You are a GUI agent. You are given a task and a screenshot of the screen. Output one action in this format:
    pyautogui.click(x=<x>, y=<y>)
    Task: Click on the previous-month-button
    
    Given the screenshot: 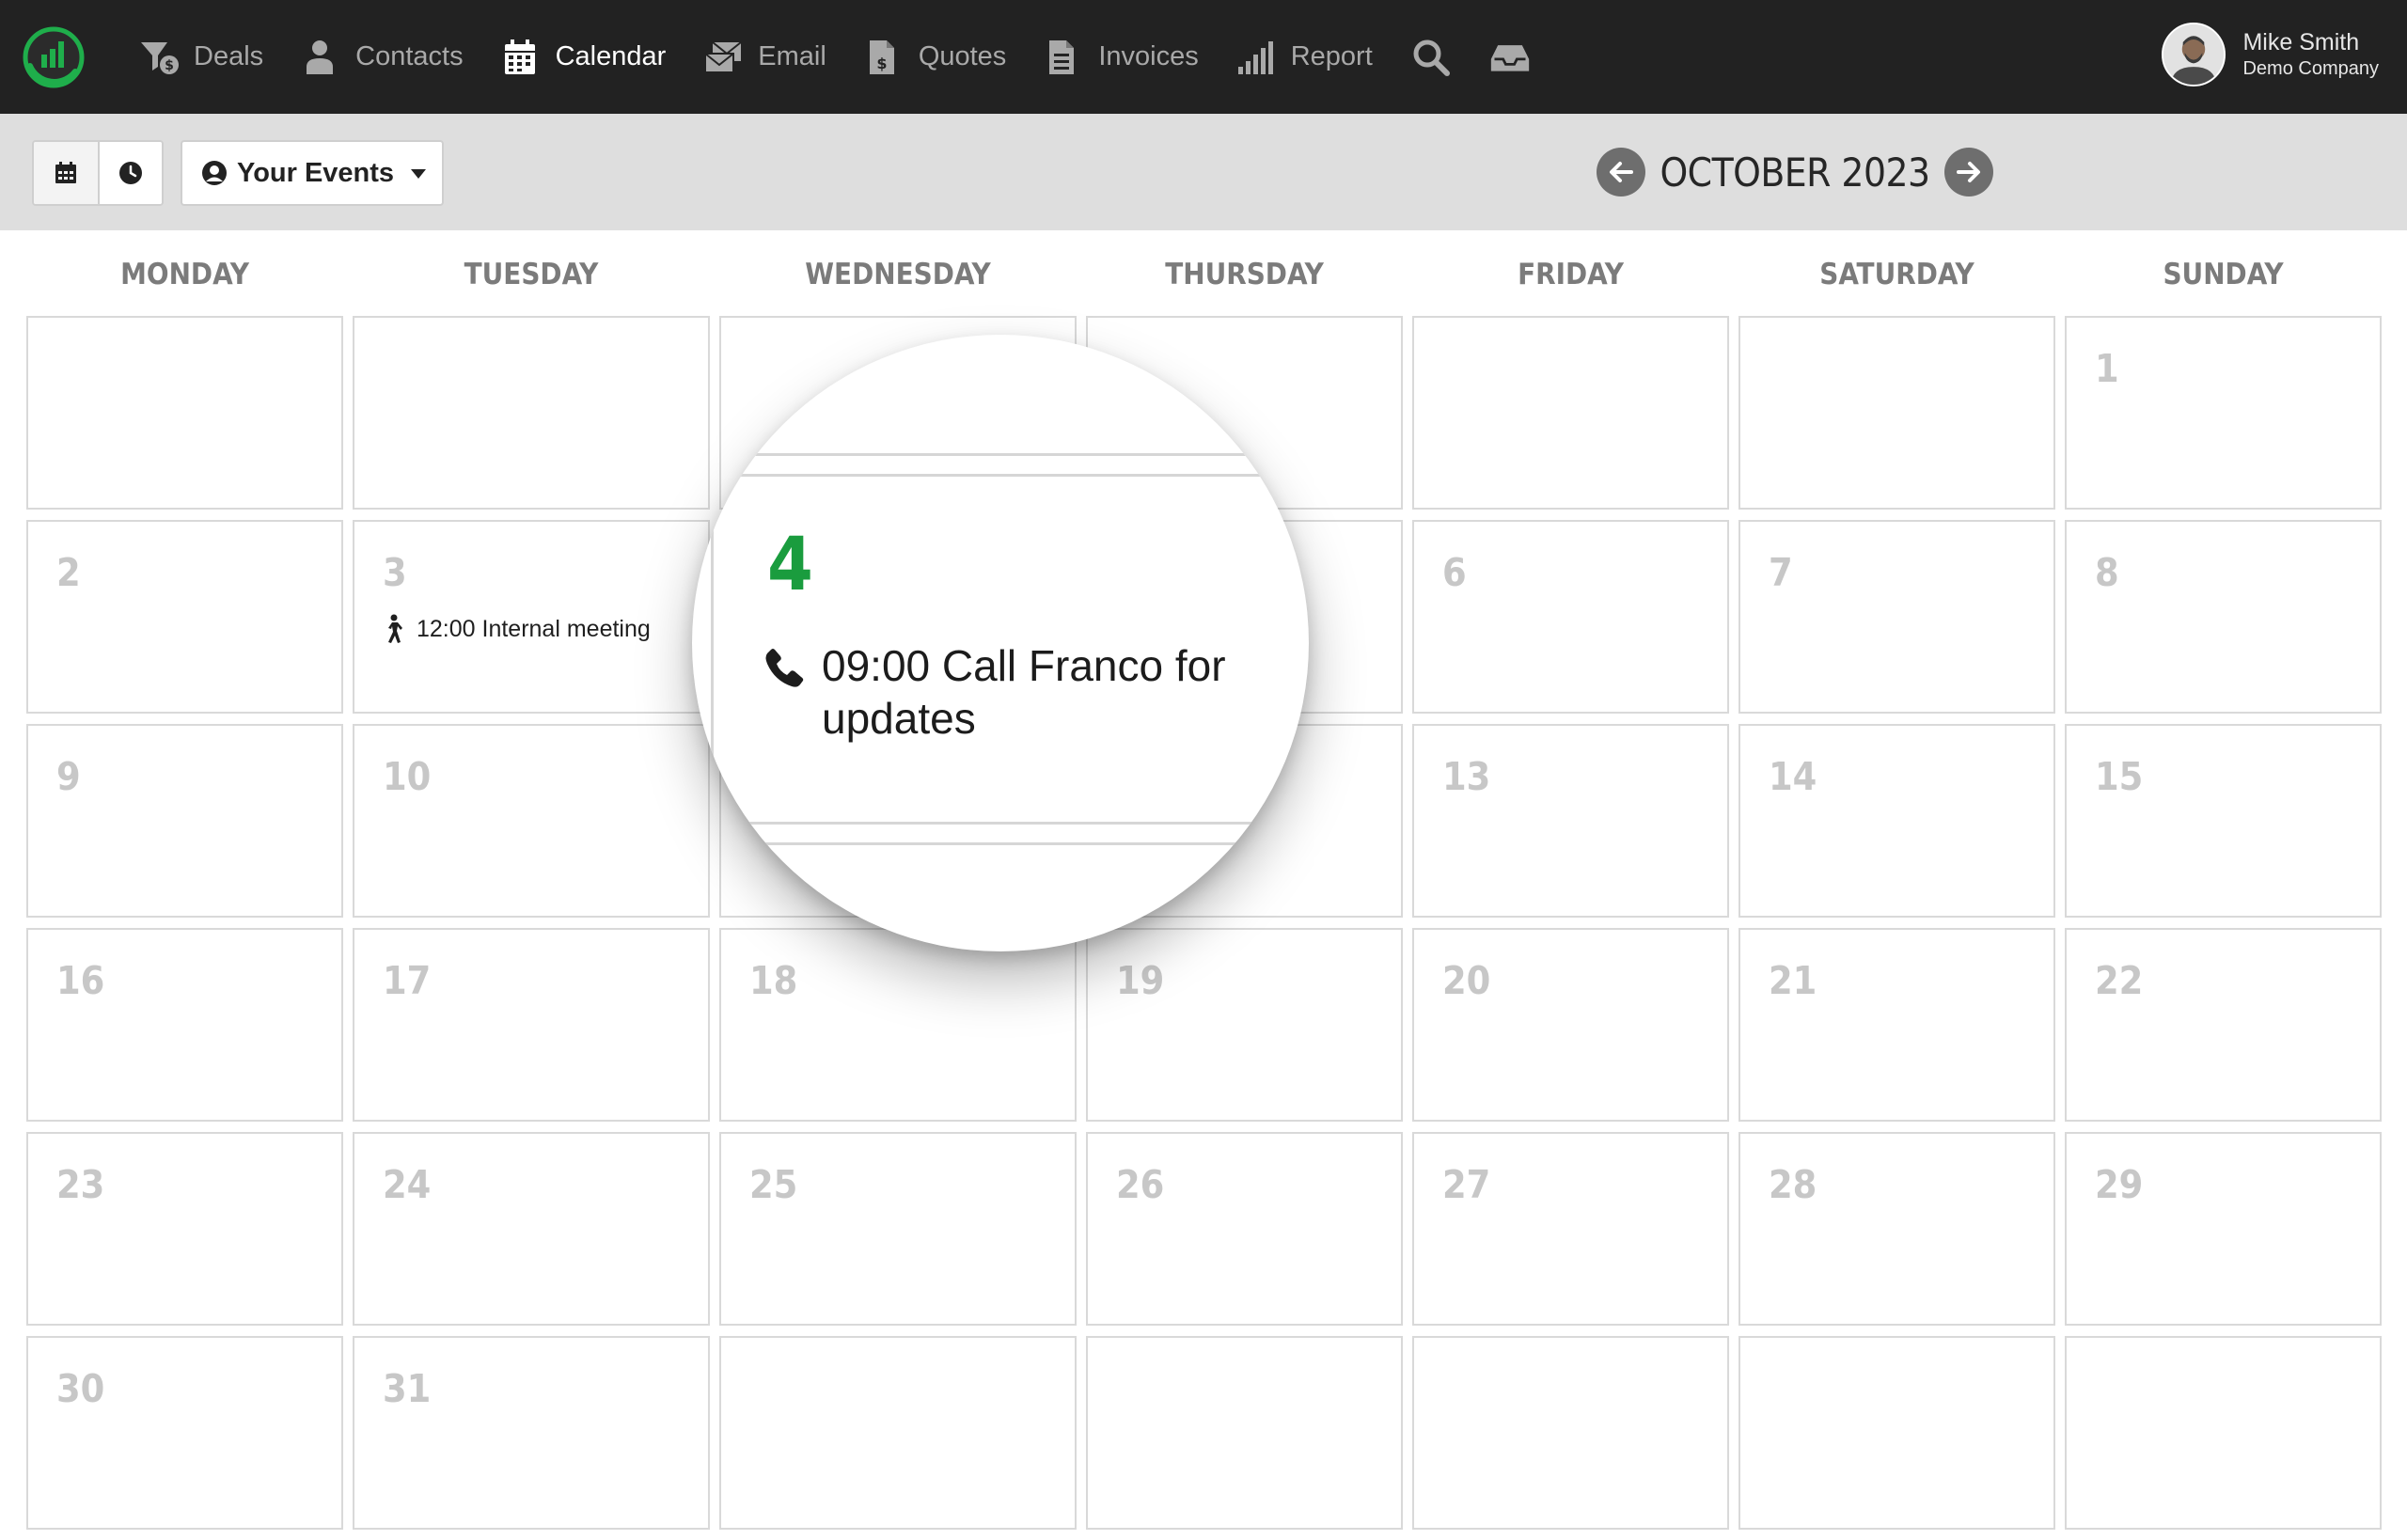 What is the action you would take?
    pyautogui.click(x=1621, y=172)
    